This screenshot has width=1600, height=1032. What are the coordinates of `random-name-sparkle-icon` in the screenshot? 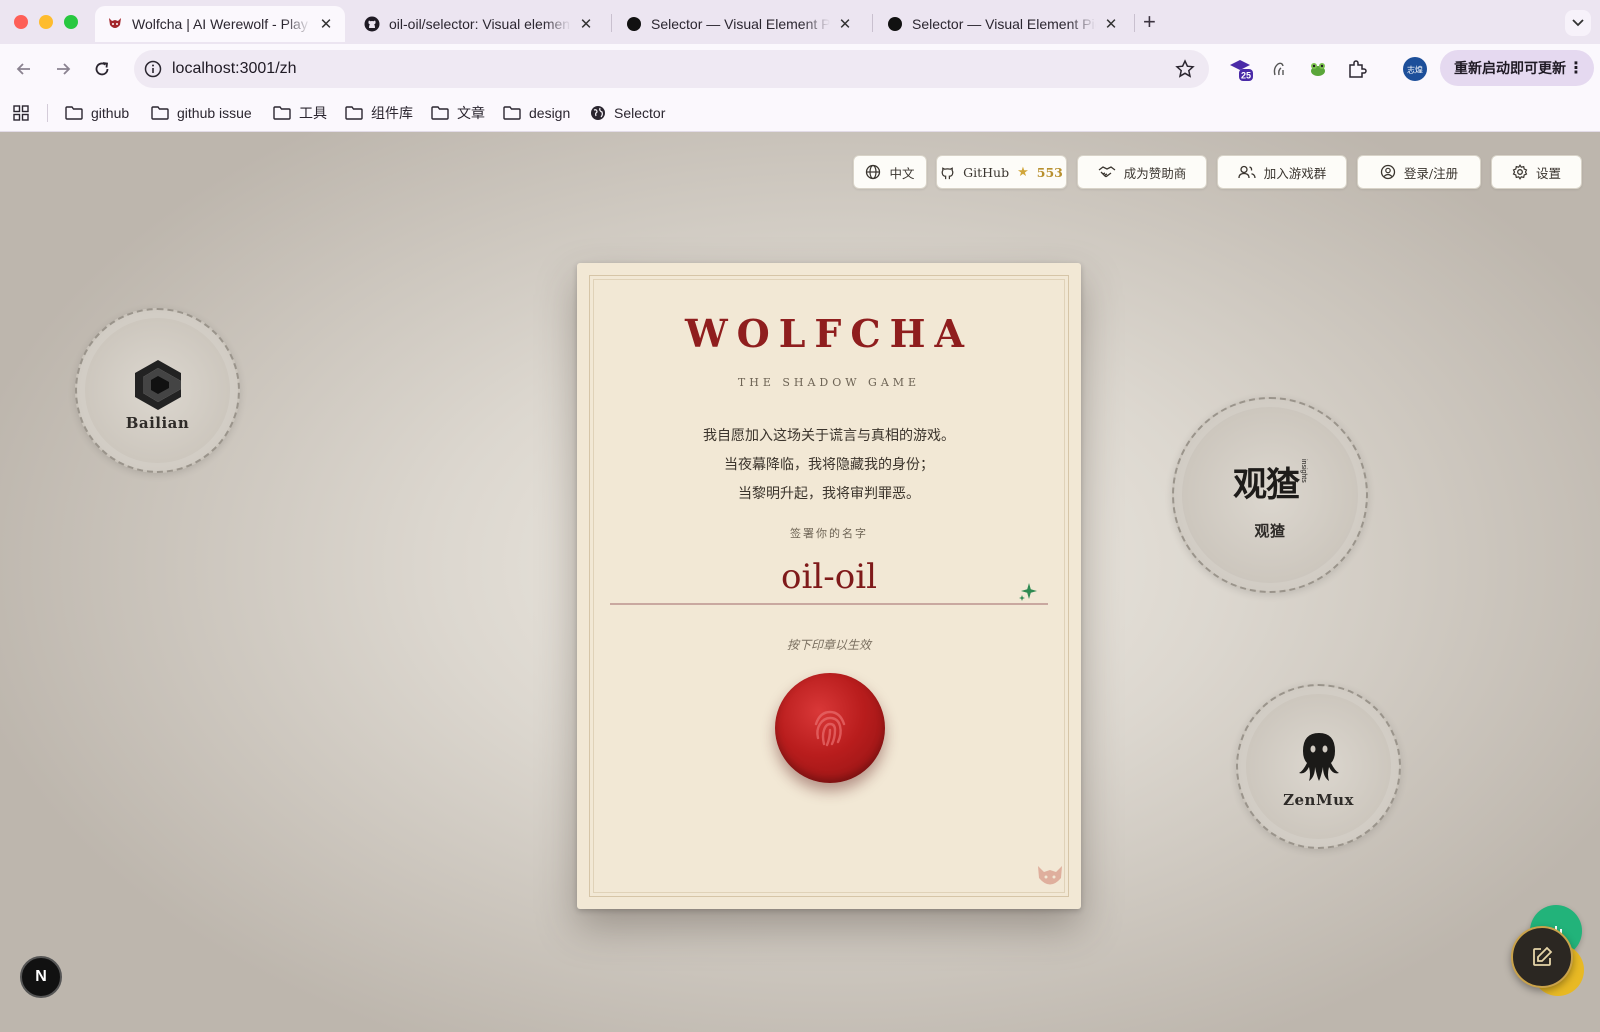 It's located at (1028, 594).